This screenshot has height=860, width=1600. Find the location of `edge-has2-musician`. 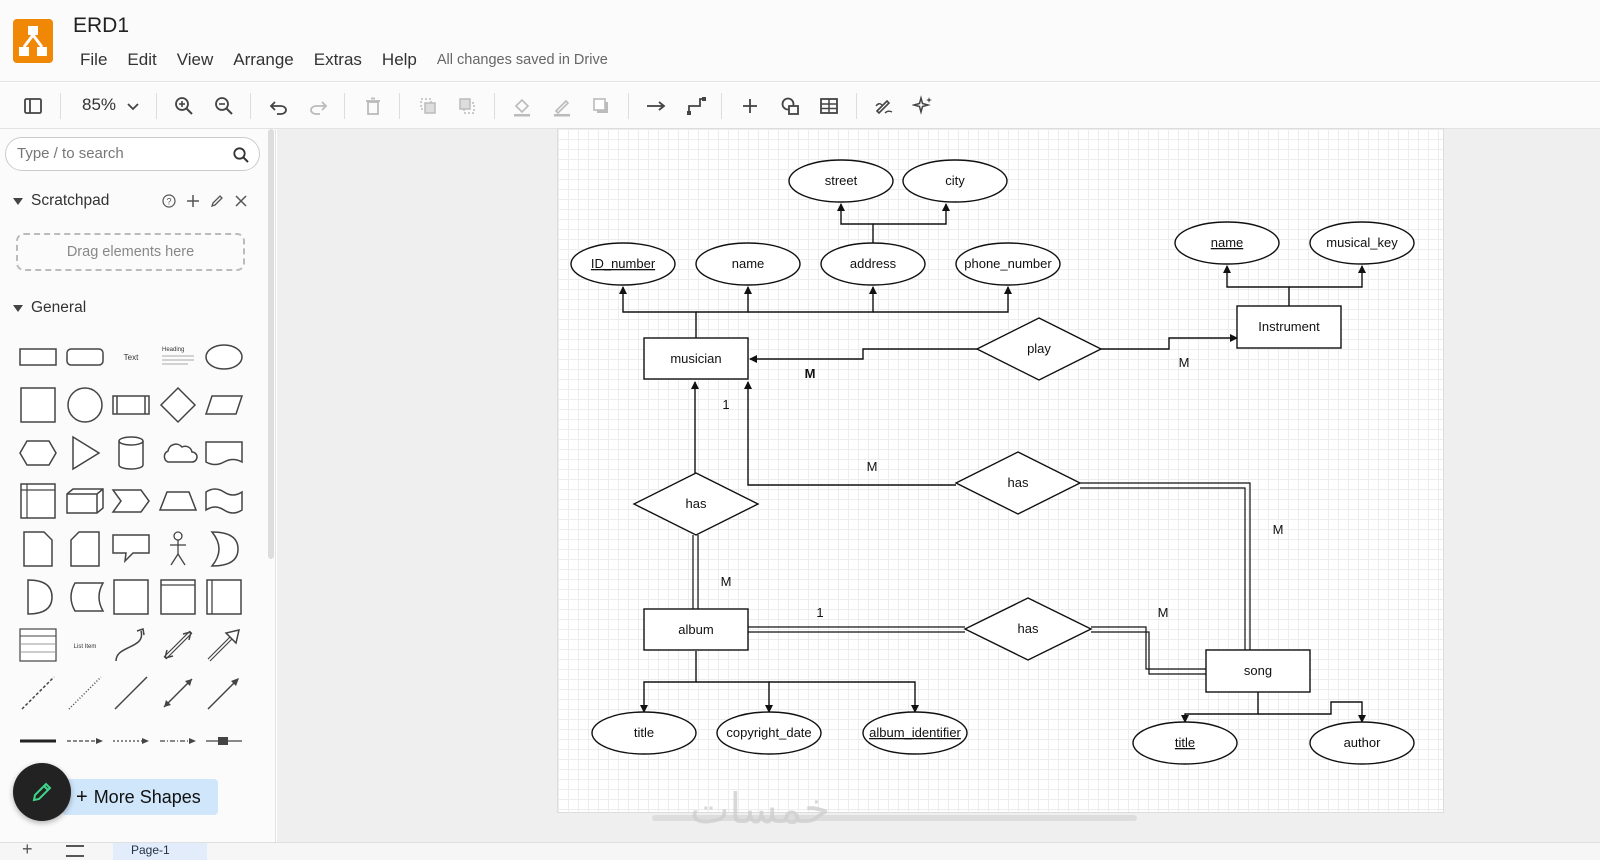

edge-has2-musician is located at coordinates (850, 433).